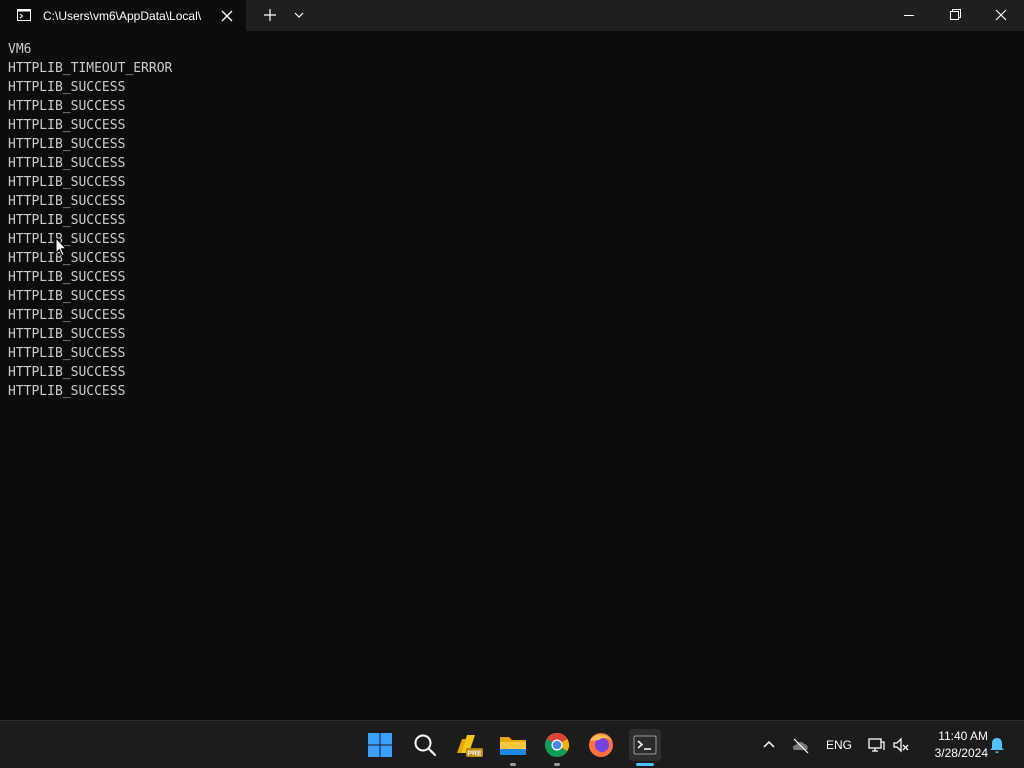 The width and height of the screenshot is (1024, 768). I want to click on tab-title: C:\Users\vm6\AppData\Local\, so click(122, 16).